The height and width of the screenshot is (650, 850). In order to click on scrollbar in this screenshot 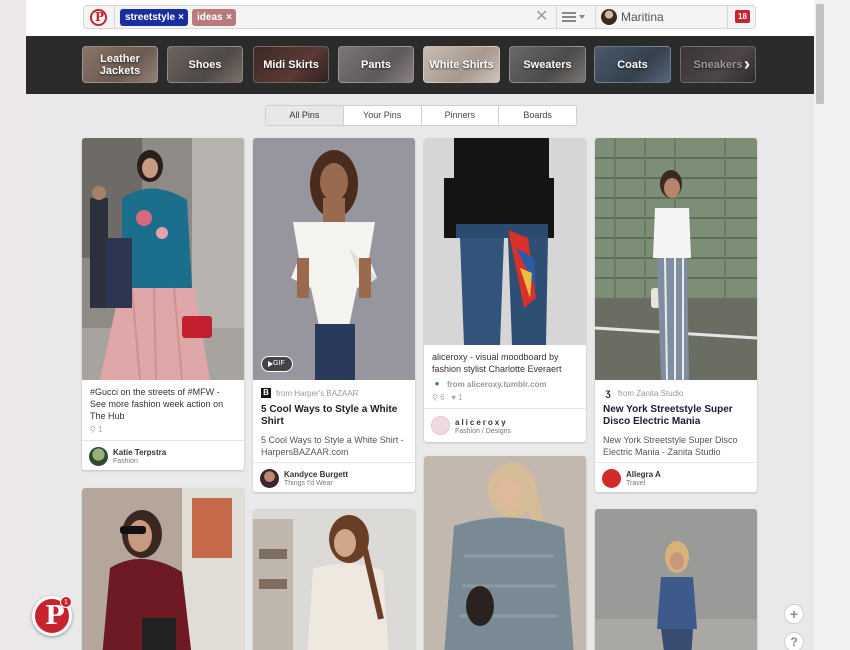, I will do `click(820, 325)`.